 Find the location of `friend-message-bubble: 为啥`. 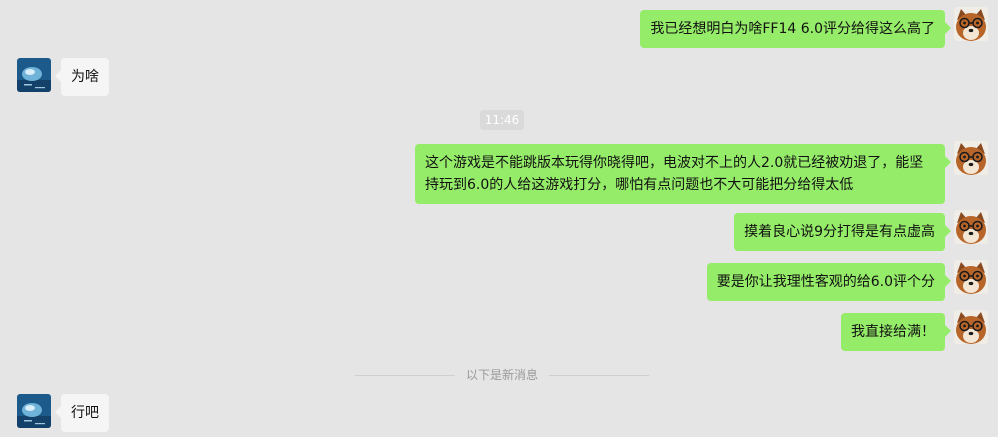

friend-message-bubble: 为啥 is located at coordinates (82, 77).